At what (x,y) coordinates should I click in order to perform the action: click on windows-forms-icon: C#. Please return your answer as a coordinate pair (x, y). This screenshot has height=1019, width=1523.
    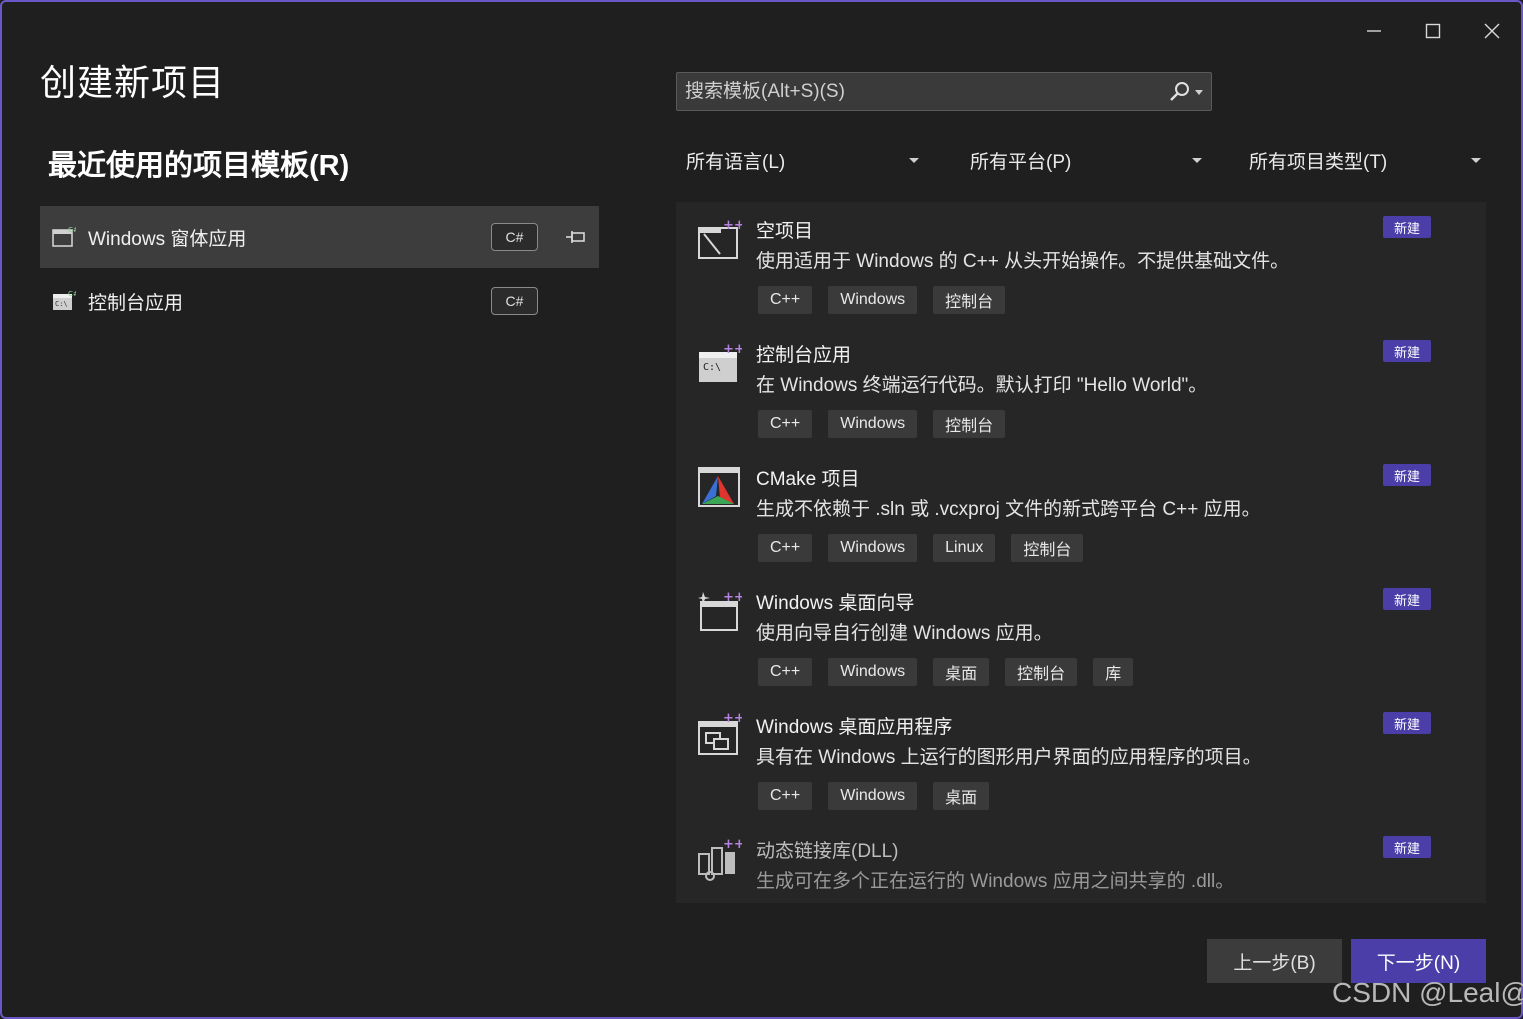
    Looking at the image, I should click on (64, 236).